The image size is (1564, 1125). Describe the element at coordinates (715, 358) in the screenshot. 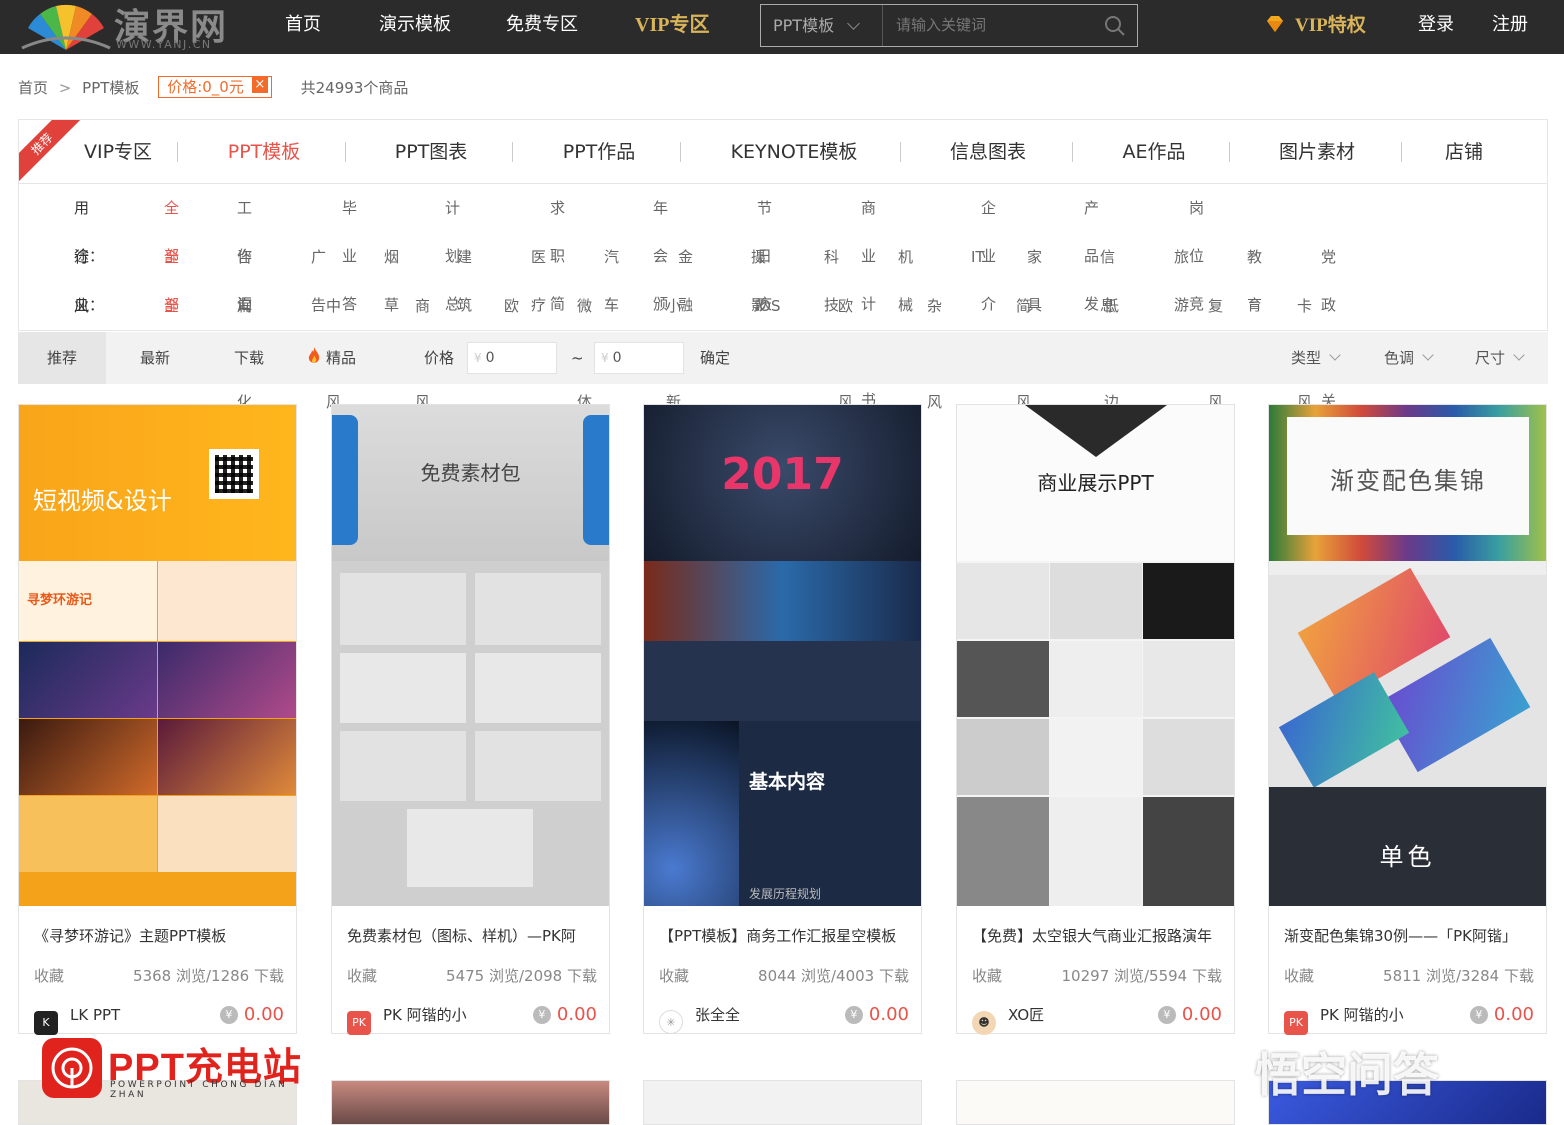

I see `price-confirm-button: 确定` at that location.